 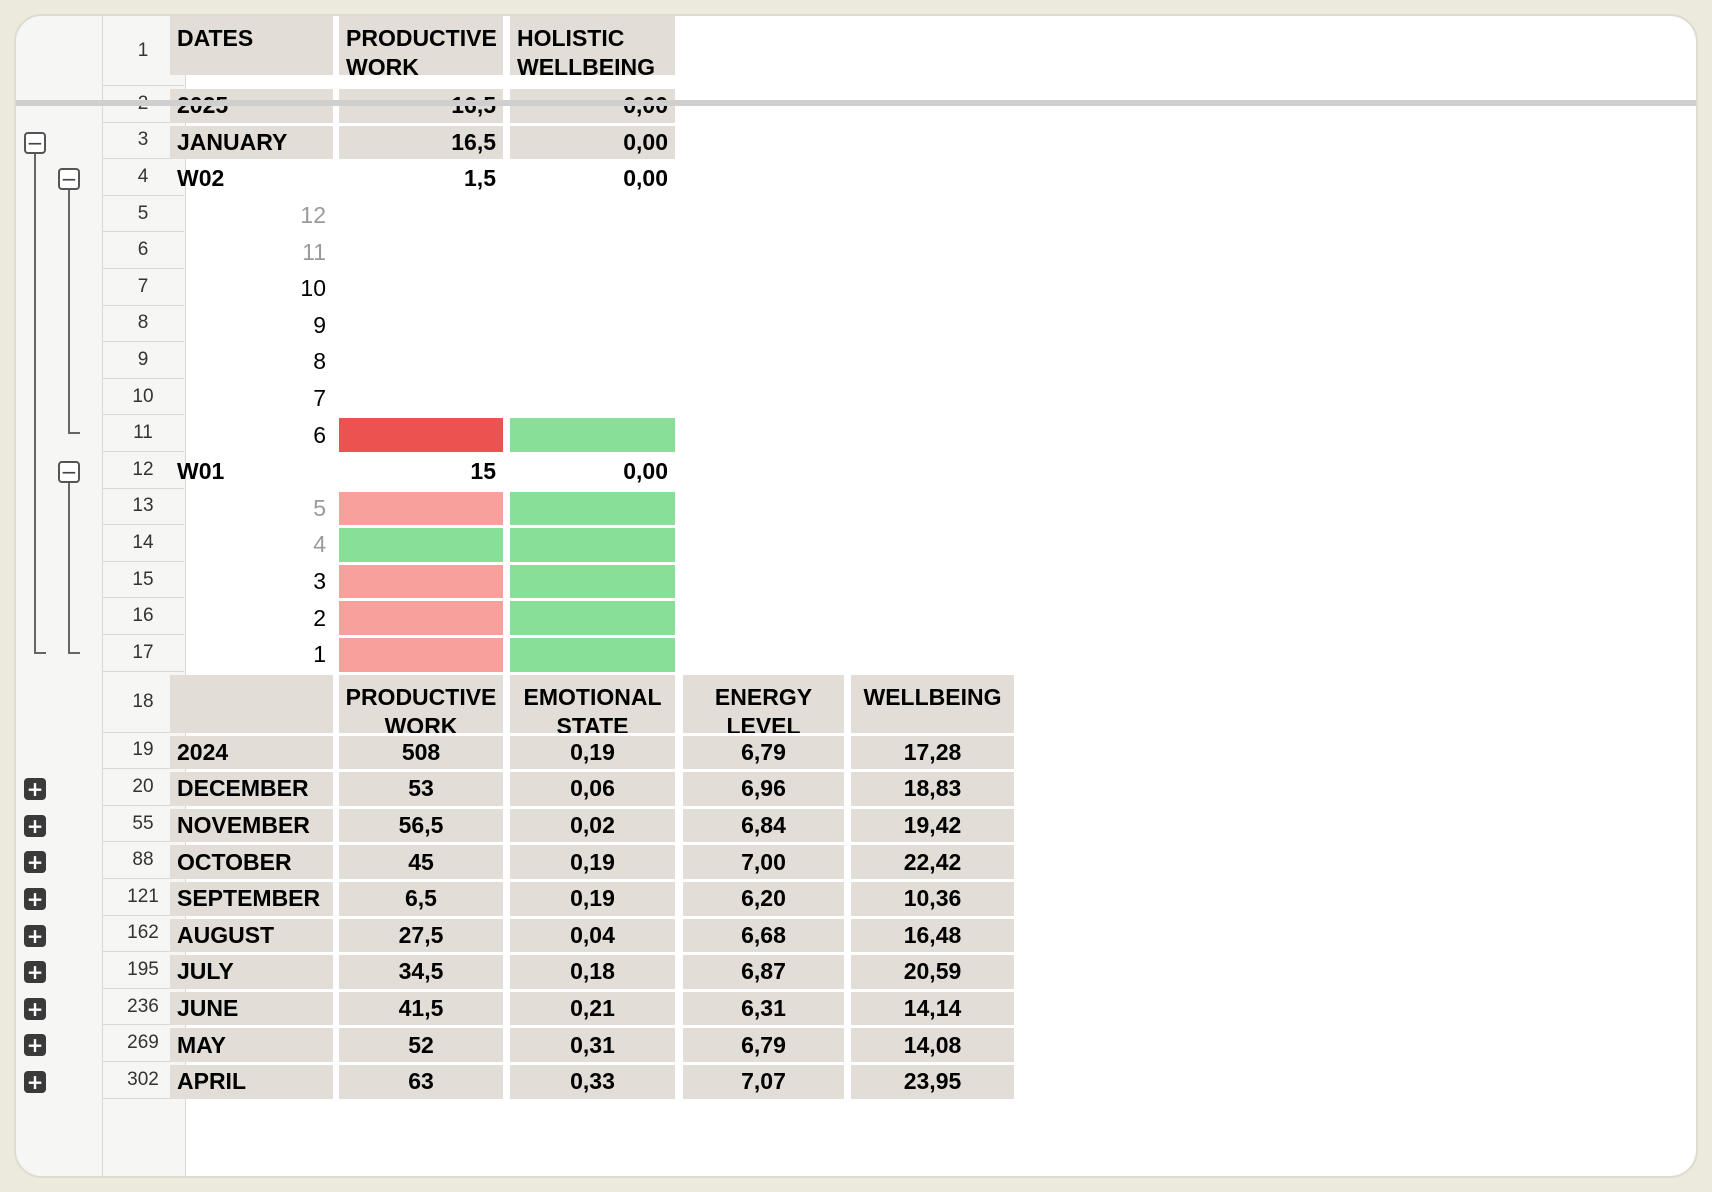 I want to click on column-header-productive-work: PRODUCTIVE WORK, so click(x=421, y=45).